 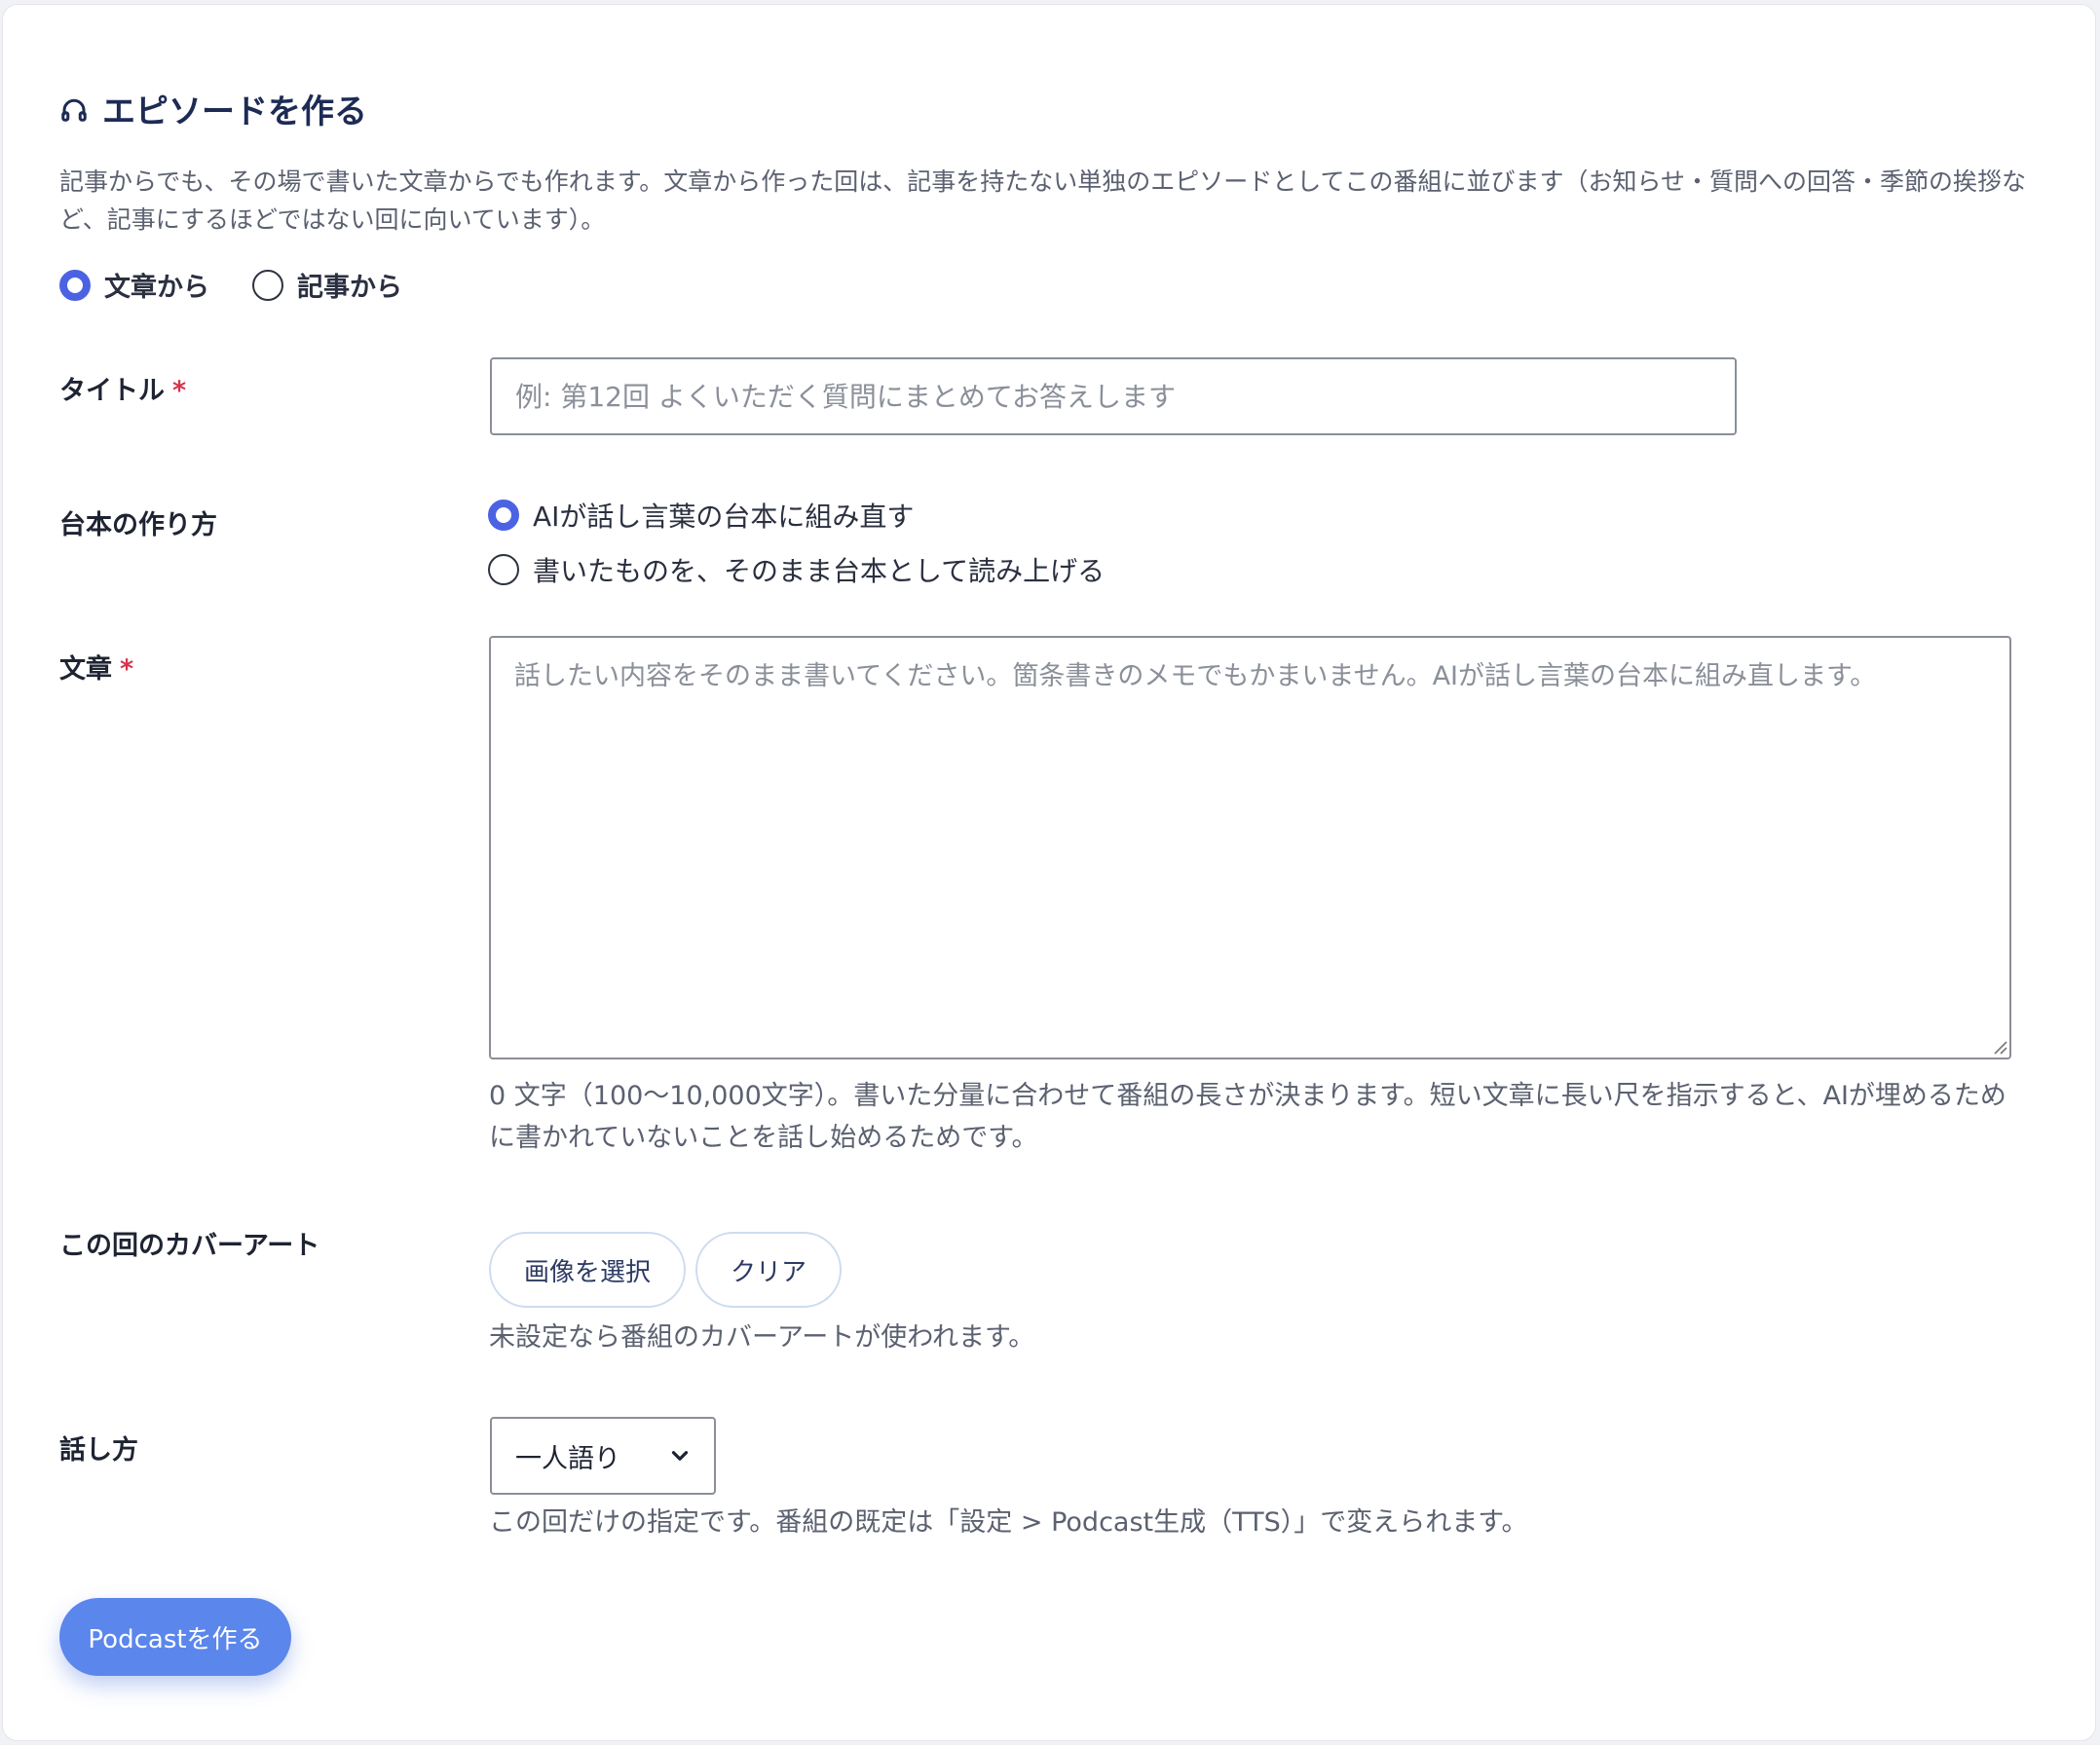 What do you see at coordinates (156, 288) in the screenshot?
I see `source-mode-text-label: 文章から` at bounding box center [156, 288].